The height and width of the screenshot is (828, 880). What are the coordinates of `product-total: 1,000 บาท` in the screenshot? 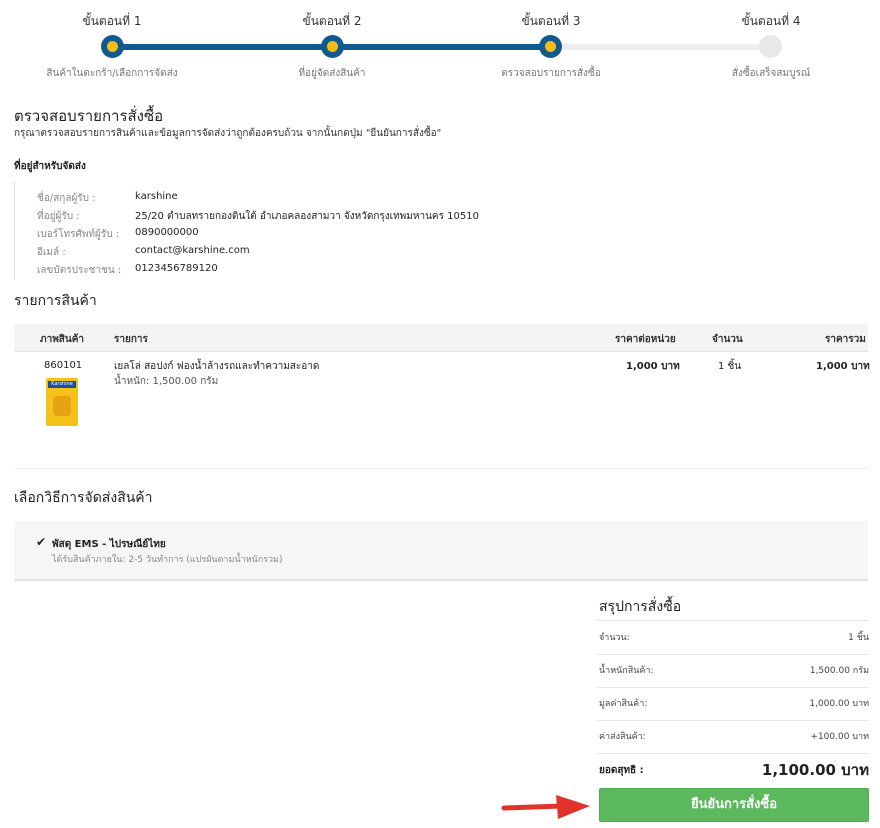 It's located at (843, 366).